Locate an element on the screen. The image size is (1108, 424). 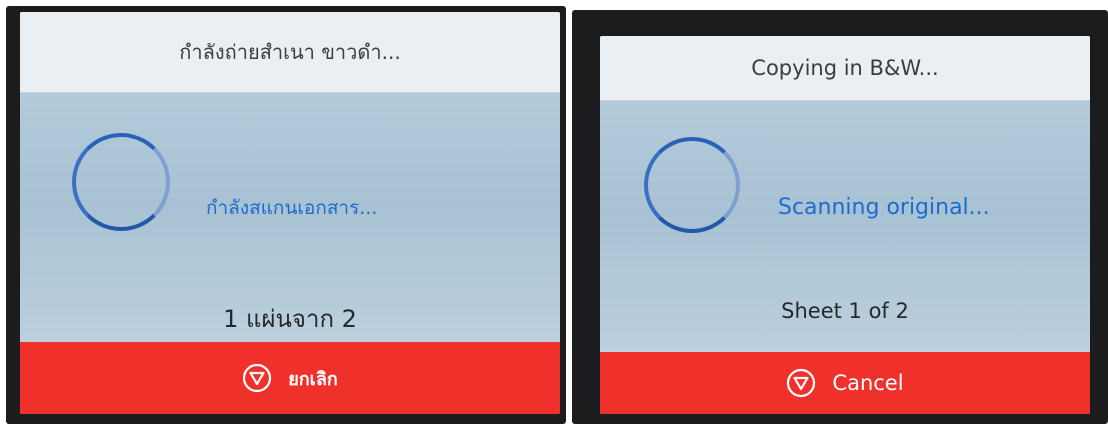
cancel-button: Cancel is located at coordinates (845, 383).